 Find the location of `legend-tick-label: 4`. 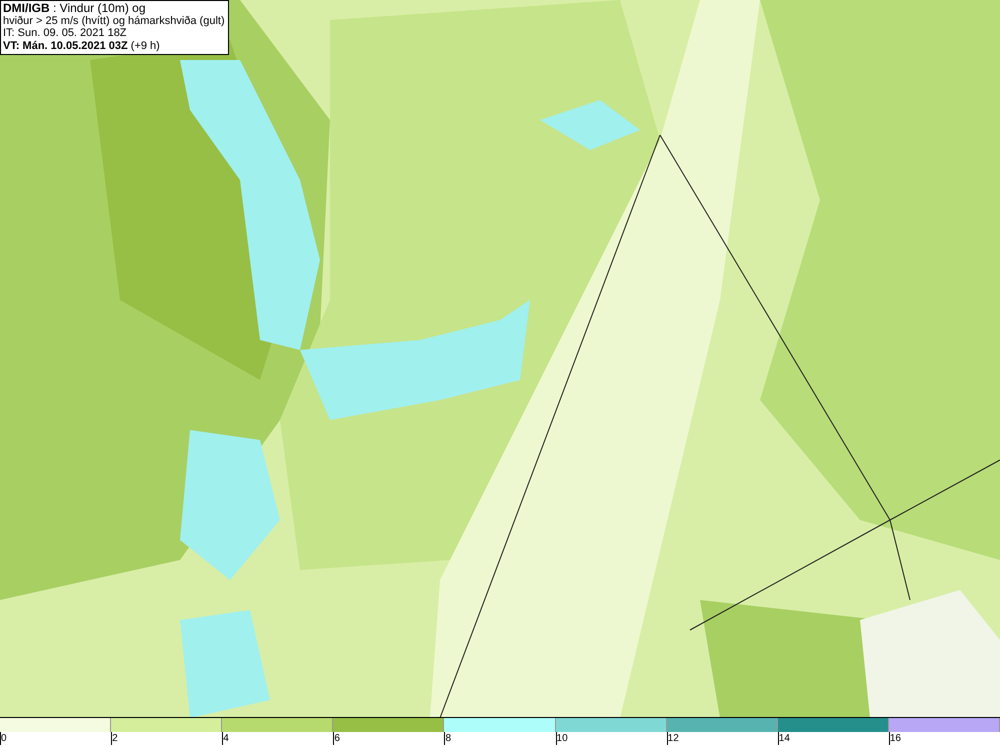

legend-tick-label: 4 is located at coordinates (225, 738).